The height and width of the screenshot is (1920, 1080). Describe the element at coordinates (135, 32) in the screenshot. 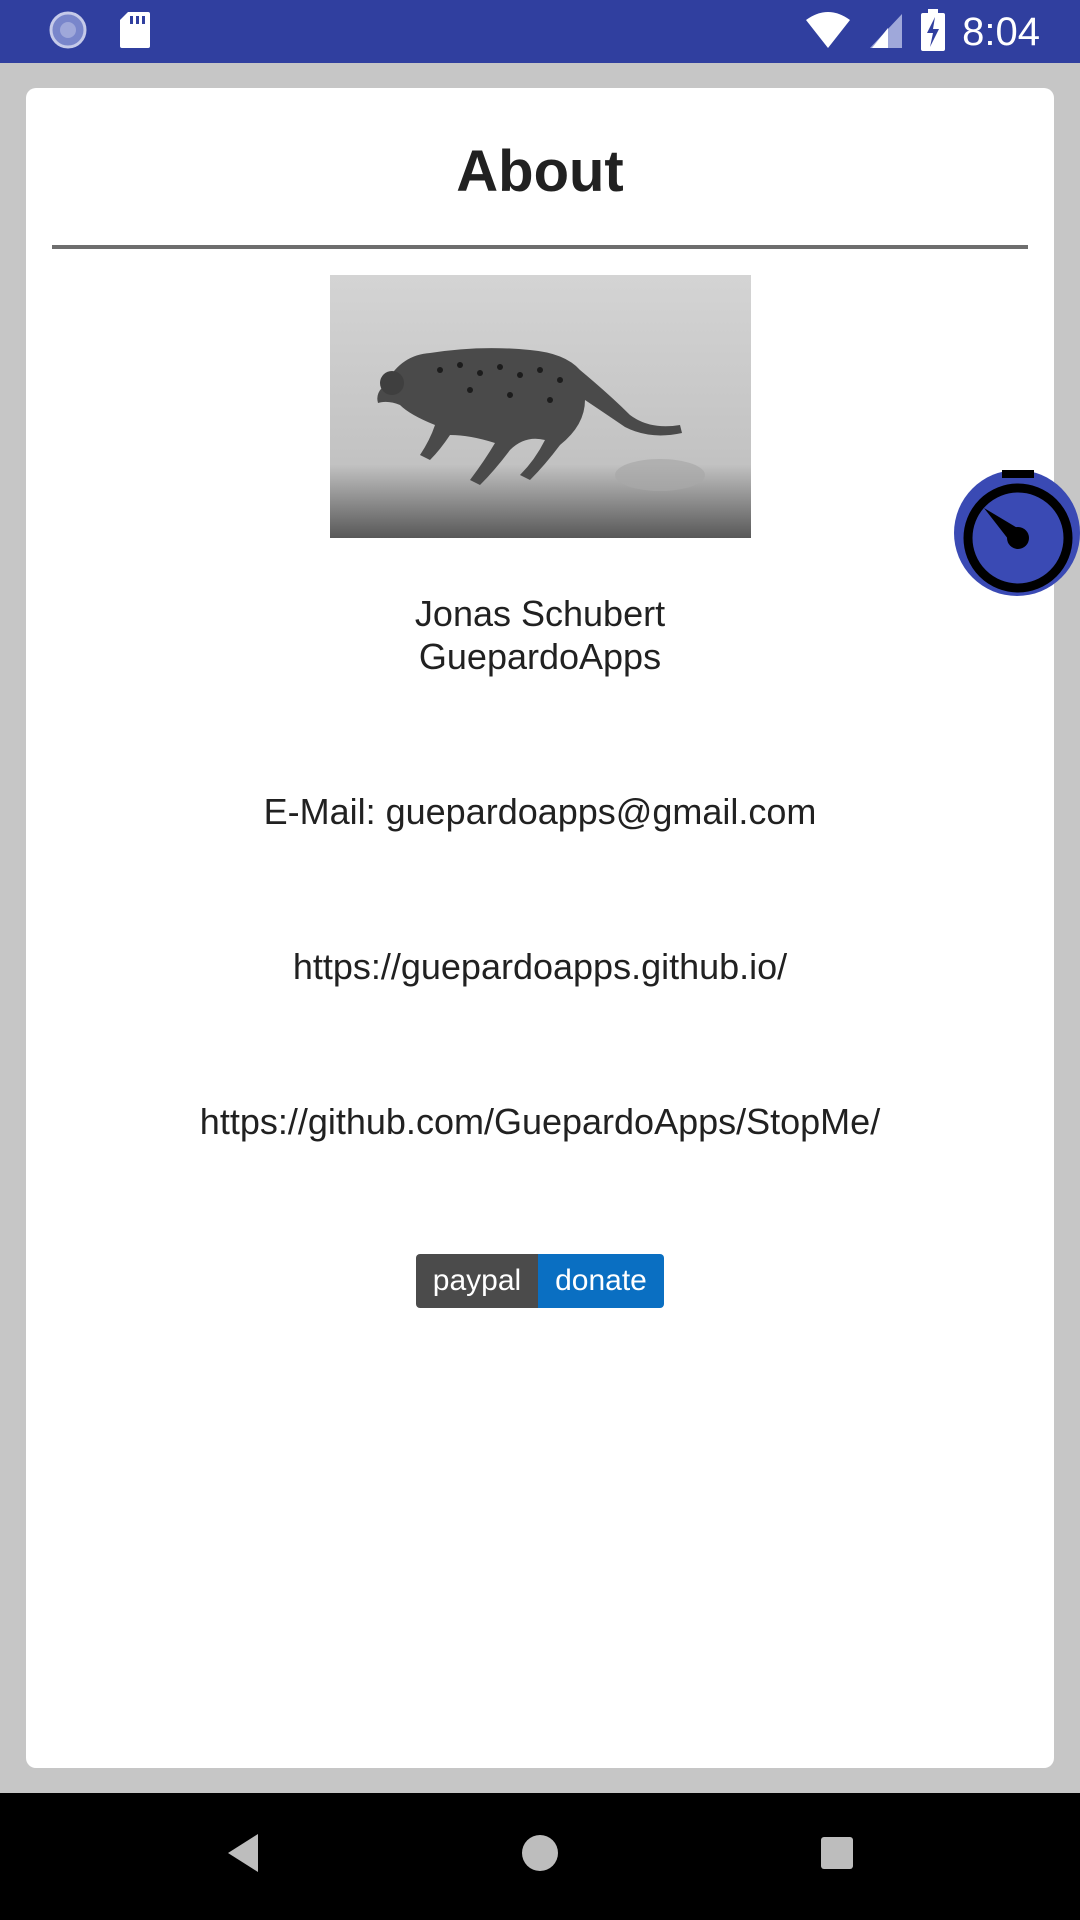

I see `sd-card-icon` at that location.